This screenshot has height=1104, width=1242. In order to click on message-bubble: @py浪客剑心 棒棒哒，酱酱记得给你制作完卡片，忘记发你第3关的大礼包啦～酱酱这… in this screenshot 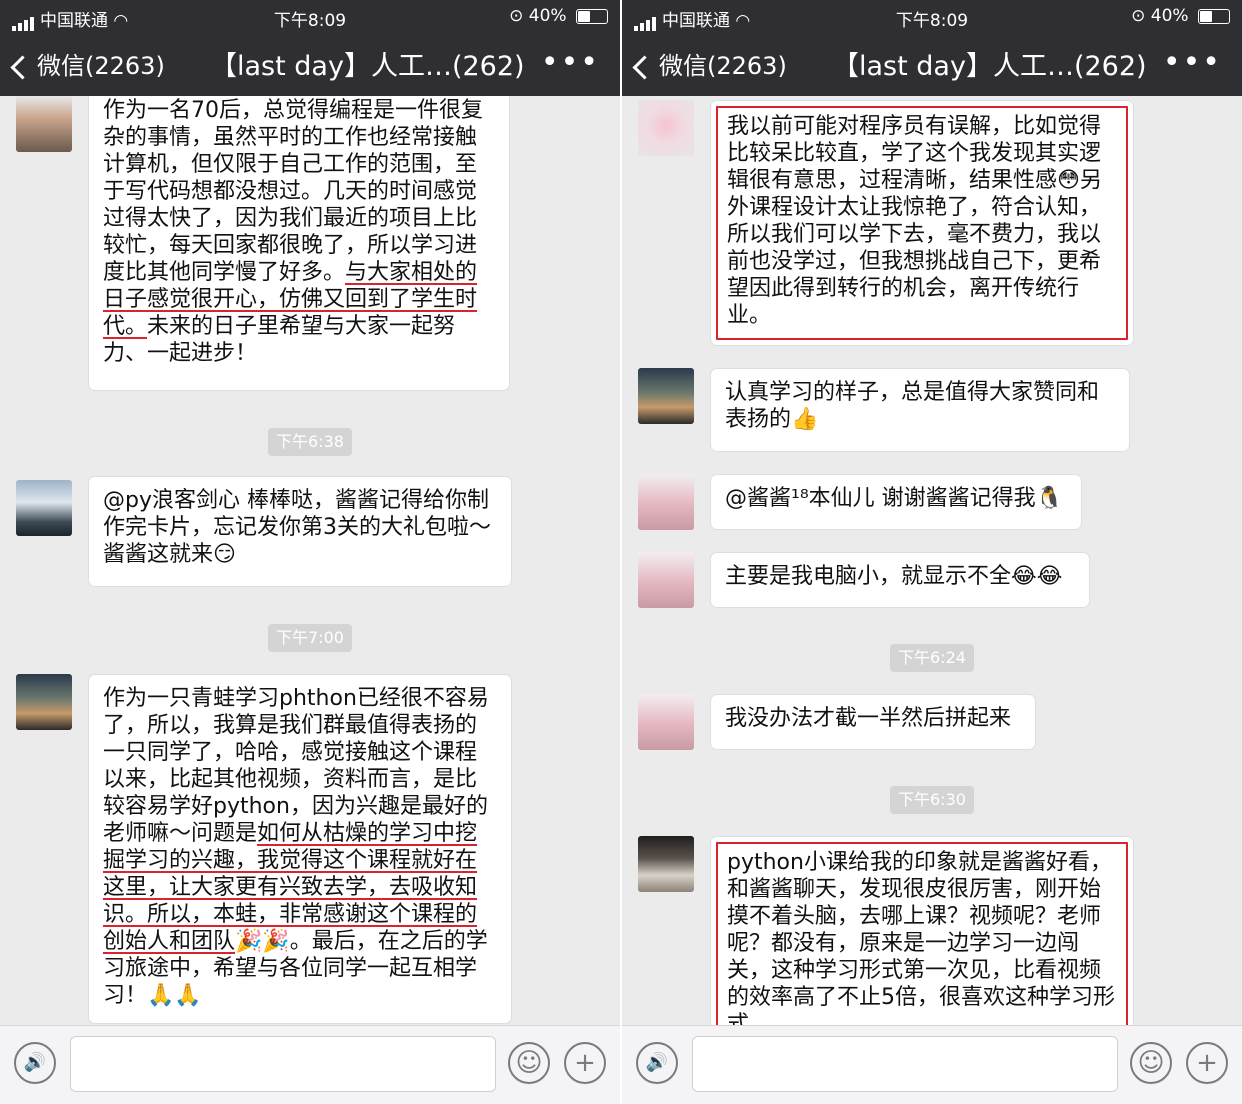, I will do `click(300, 531)`.